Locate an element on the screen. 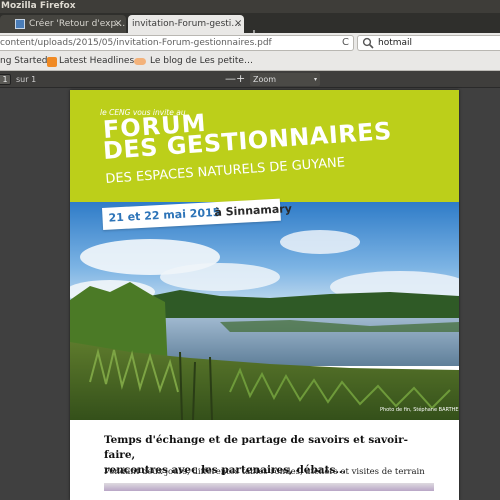 The width and height of the screenshot is (500, 500). page-count-label: sur 1 is located at coordinates (26, 79).